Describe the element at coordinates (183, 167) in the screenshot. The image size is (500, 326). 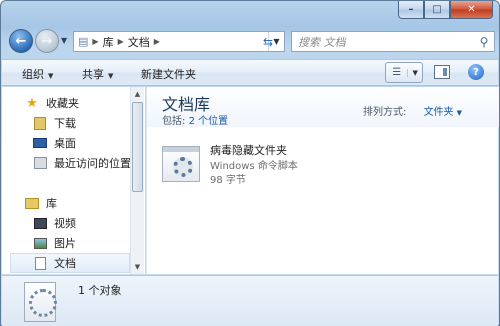
I see `gear-icon` at that location.